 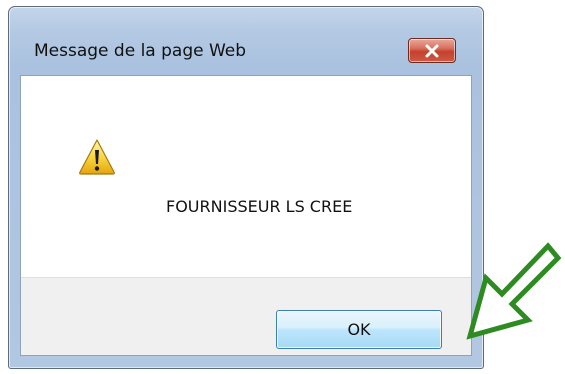 What do you see at coordinates (514, 291) in the screenshot?
I see `arrow-icon` at bounding box center [514, 291].